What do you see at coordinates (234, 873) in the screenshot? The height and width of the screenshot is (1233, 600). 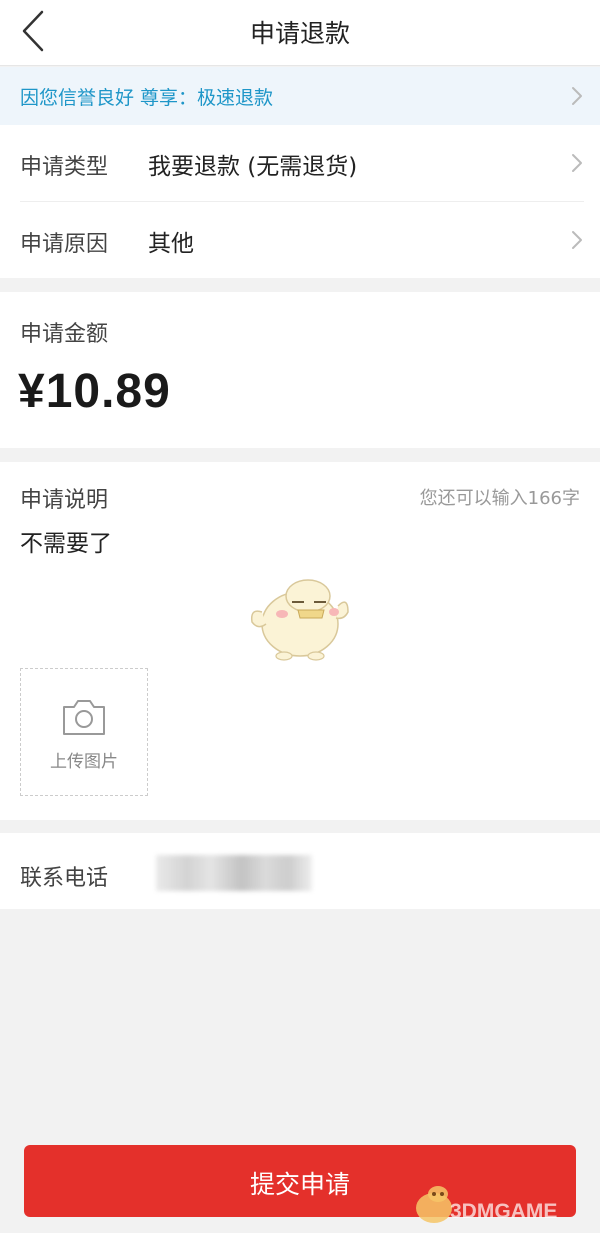 I see `phone-input` at bounding box center [234, 873].